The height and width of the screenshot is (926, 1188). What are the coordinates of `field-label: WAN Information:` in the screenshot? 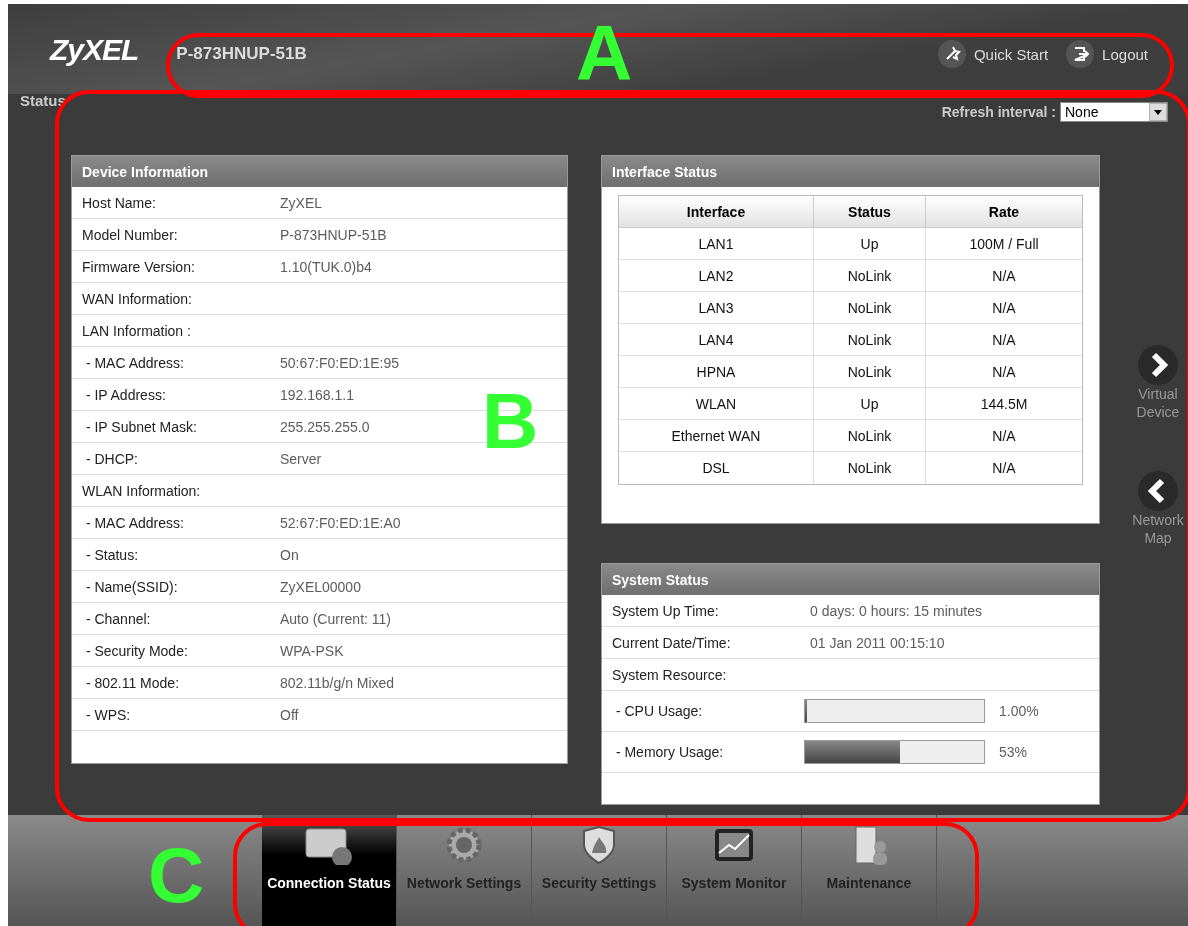 It's located at (137, 298).